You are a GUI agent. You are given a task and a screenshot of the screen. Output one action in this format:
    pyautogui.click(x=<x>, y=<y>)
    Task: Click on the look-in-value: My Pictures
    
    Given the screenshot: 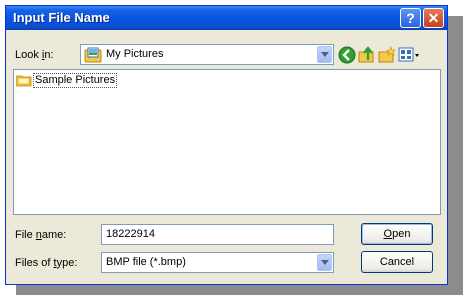 What is the action you would take?
    pyautogui.click(x=135, y=54)
    